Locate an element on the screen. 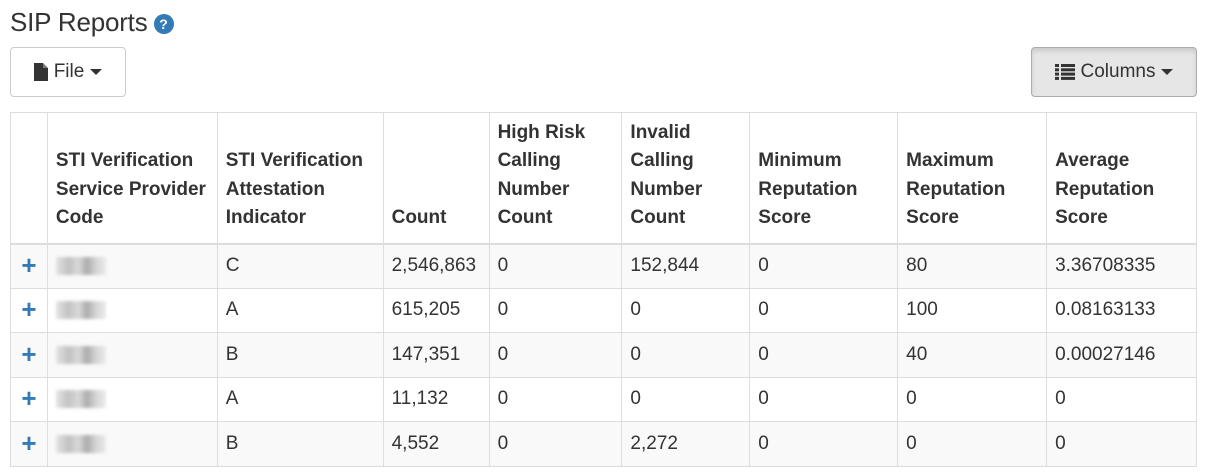 The height and width of the screenshot is (474, 1206). file-menu-button: File is located at coordinates (68, 72).